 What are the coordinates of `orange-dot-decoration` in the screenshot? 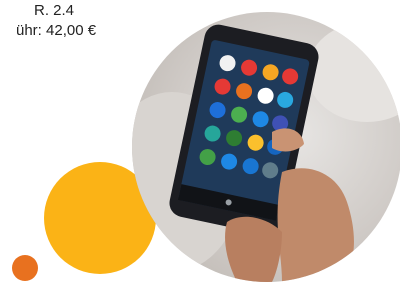 It's located at (25, 268).